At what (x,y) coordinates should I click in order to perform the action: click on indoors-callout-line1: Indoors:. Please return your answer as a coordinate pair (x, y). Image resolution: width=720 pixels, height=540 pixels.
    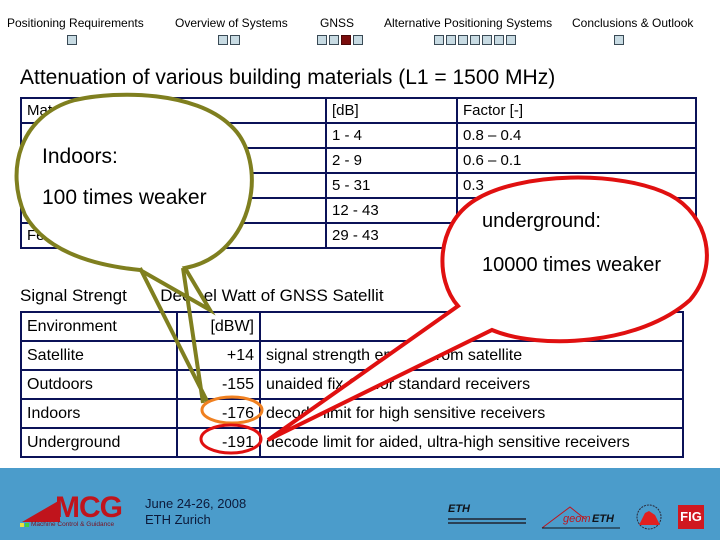
    Looking at the image, I should click on (80, 156).